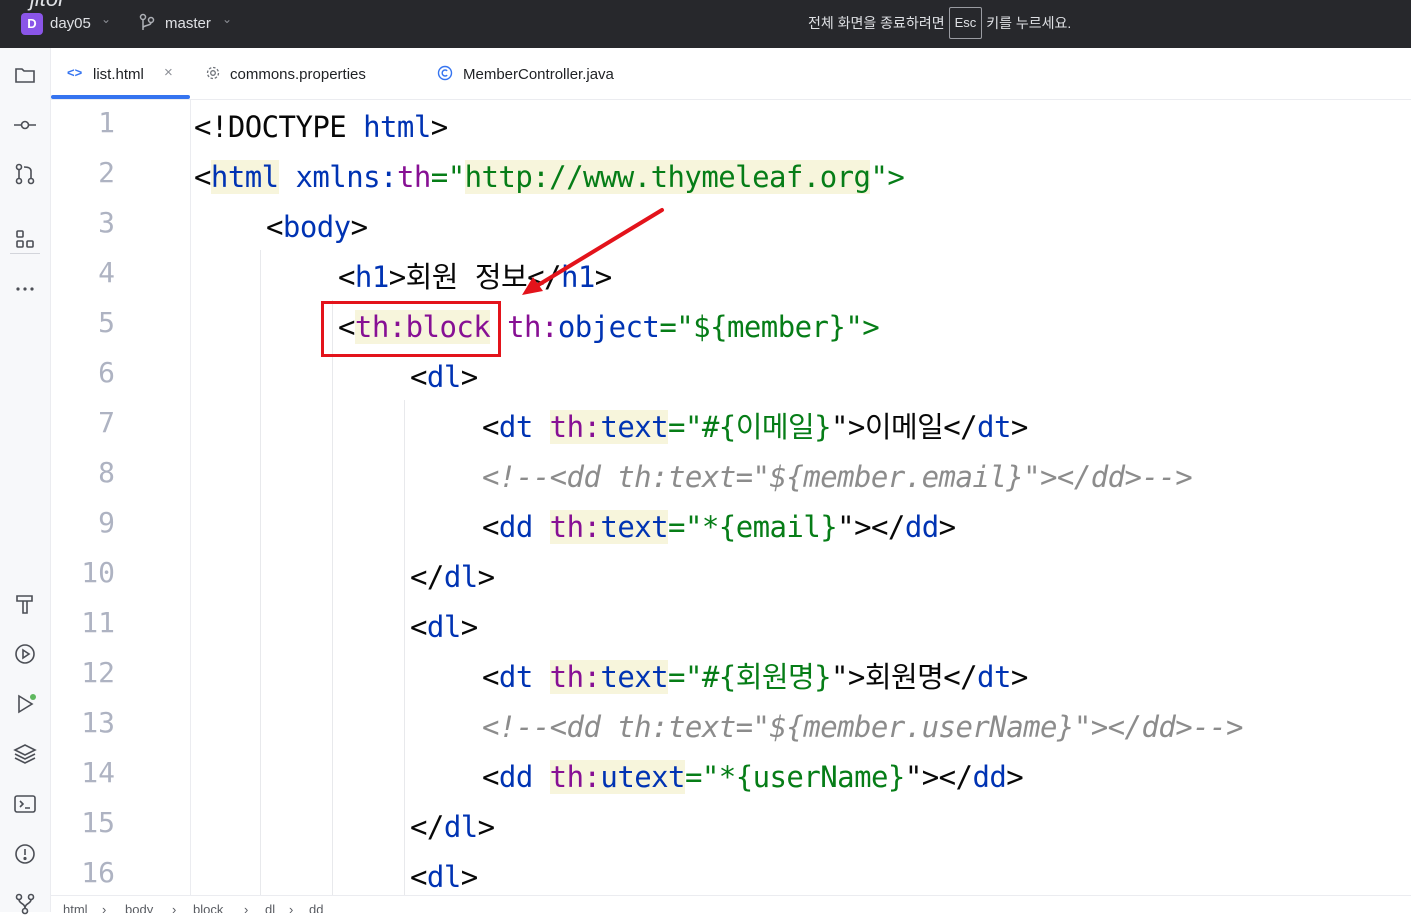 The height and width of the screenshot is (922, 1411). I want to click on code-line-10: </dl>, so click(452, 577).